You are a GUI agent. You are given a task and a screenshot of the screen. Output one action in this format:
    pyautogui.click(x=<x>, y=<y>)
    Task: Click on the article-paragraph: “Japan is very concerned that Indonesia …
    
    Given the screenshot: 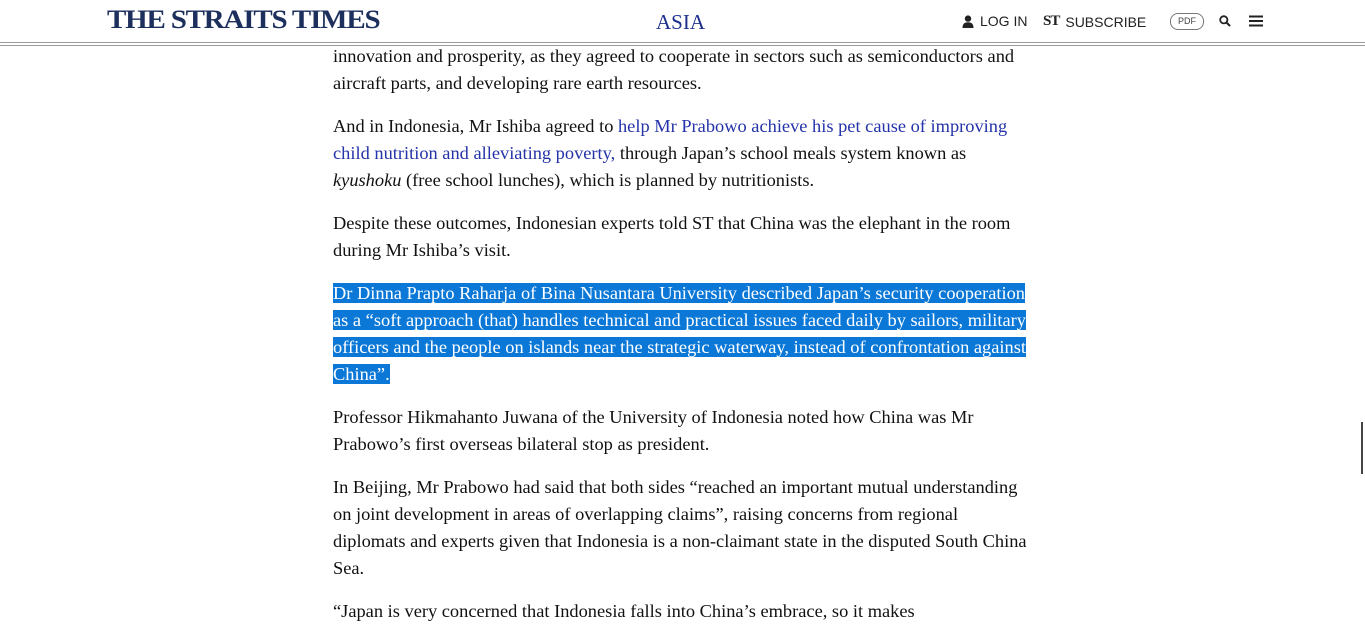 What is the action you would take?
    pyautogui.click(x=624, y=611)
    